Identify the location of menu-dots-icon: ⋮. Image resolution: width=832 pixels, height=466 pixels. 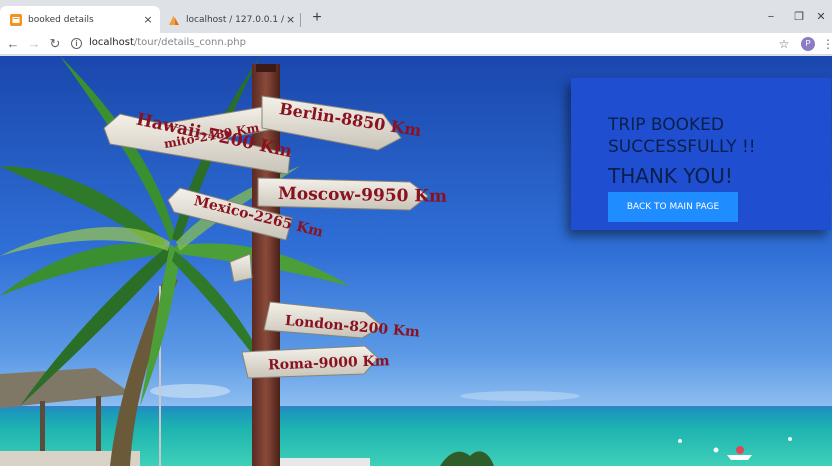
(827, 44).